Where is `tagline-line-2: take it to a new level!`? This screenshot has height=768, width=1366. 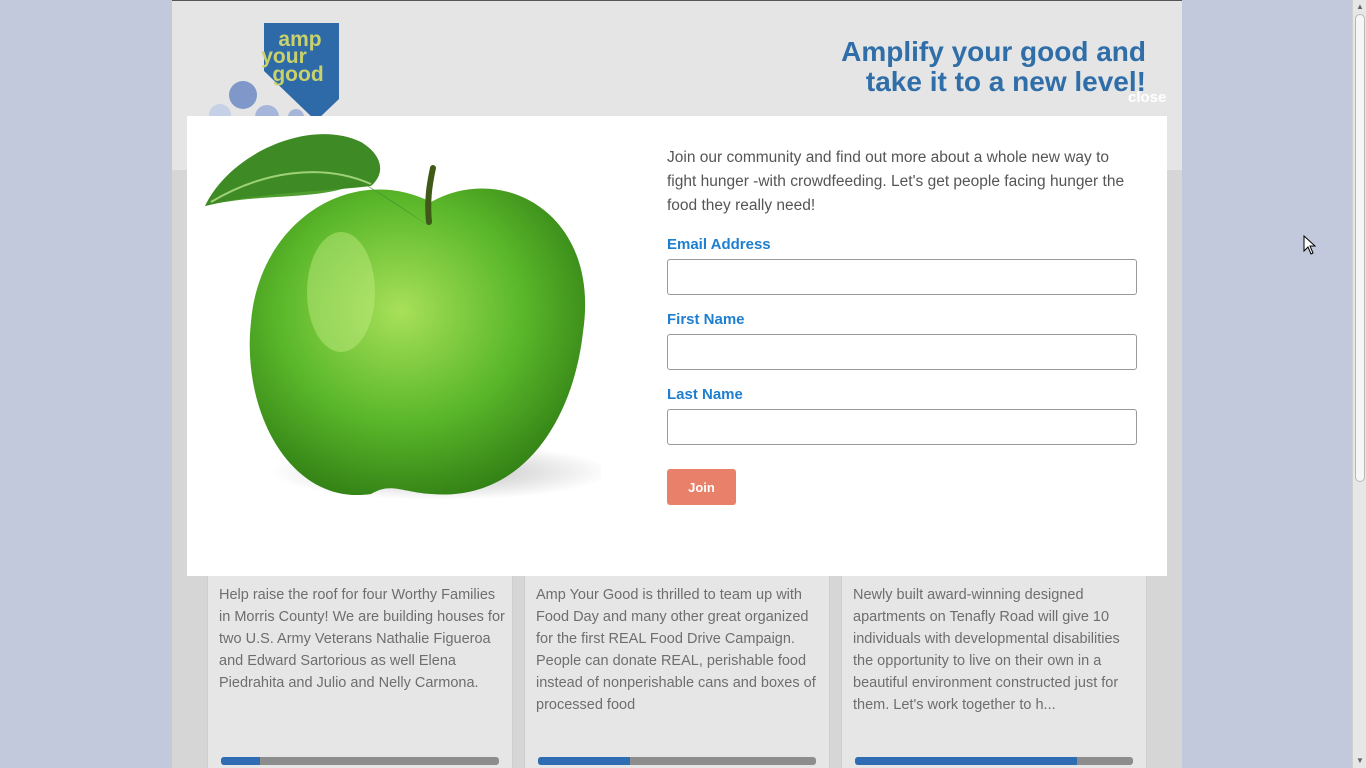 tagline-line-2: take it to a new level! is located at coordinates (1005, 81).